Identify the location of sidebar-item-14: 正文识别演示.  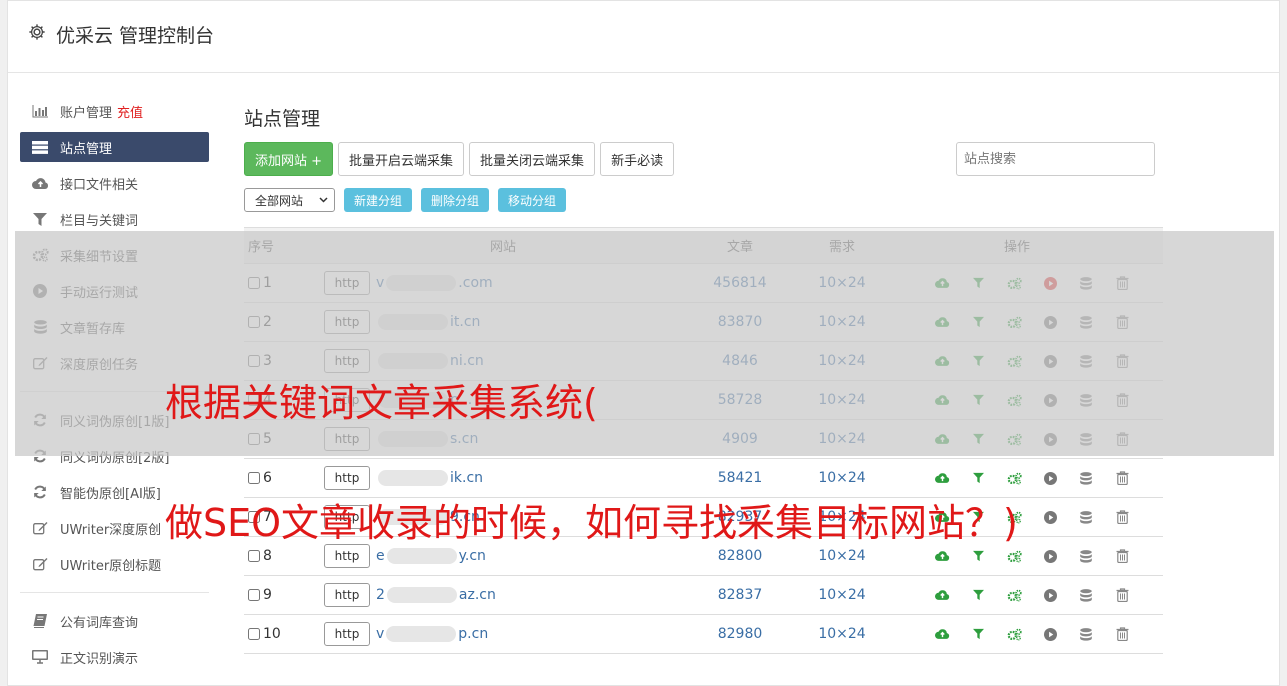
(114, 657).